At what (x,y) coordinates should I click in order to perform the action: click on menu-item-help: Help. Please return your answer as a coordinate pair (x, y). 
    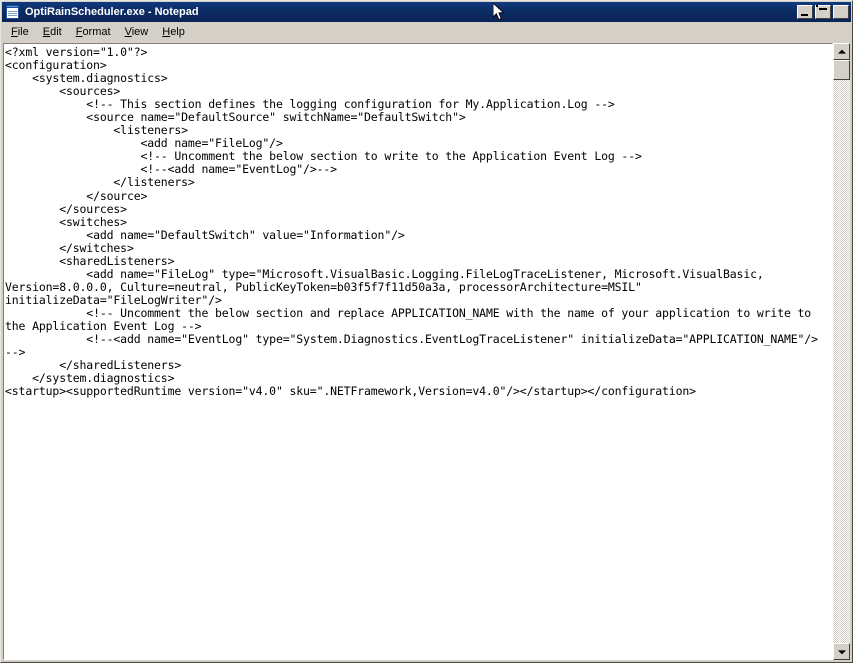
    Looking at the image, I should click on (173, 32).